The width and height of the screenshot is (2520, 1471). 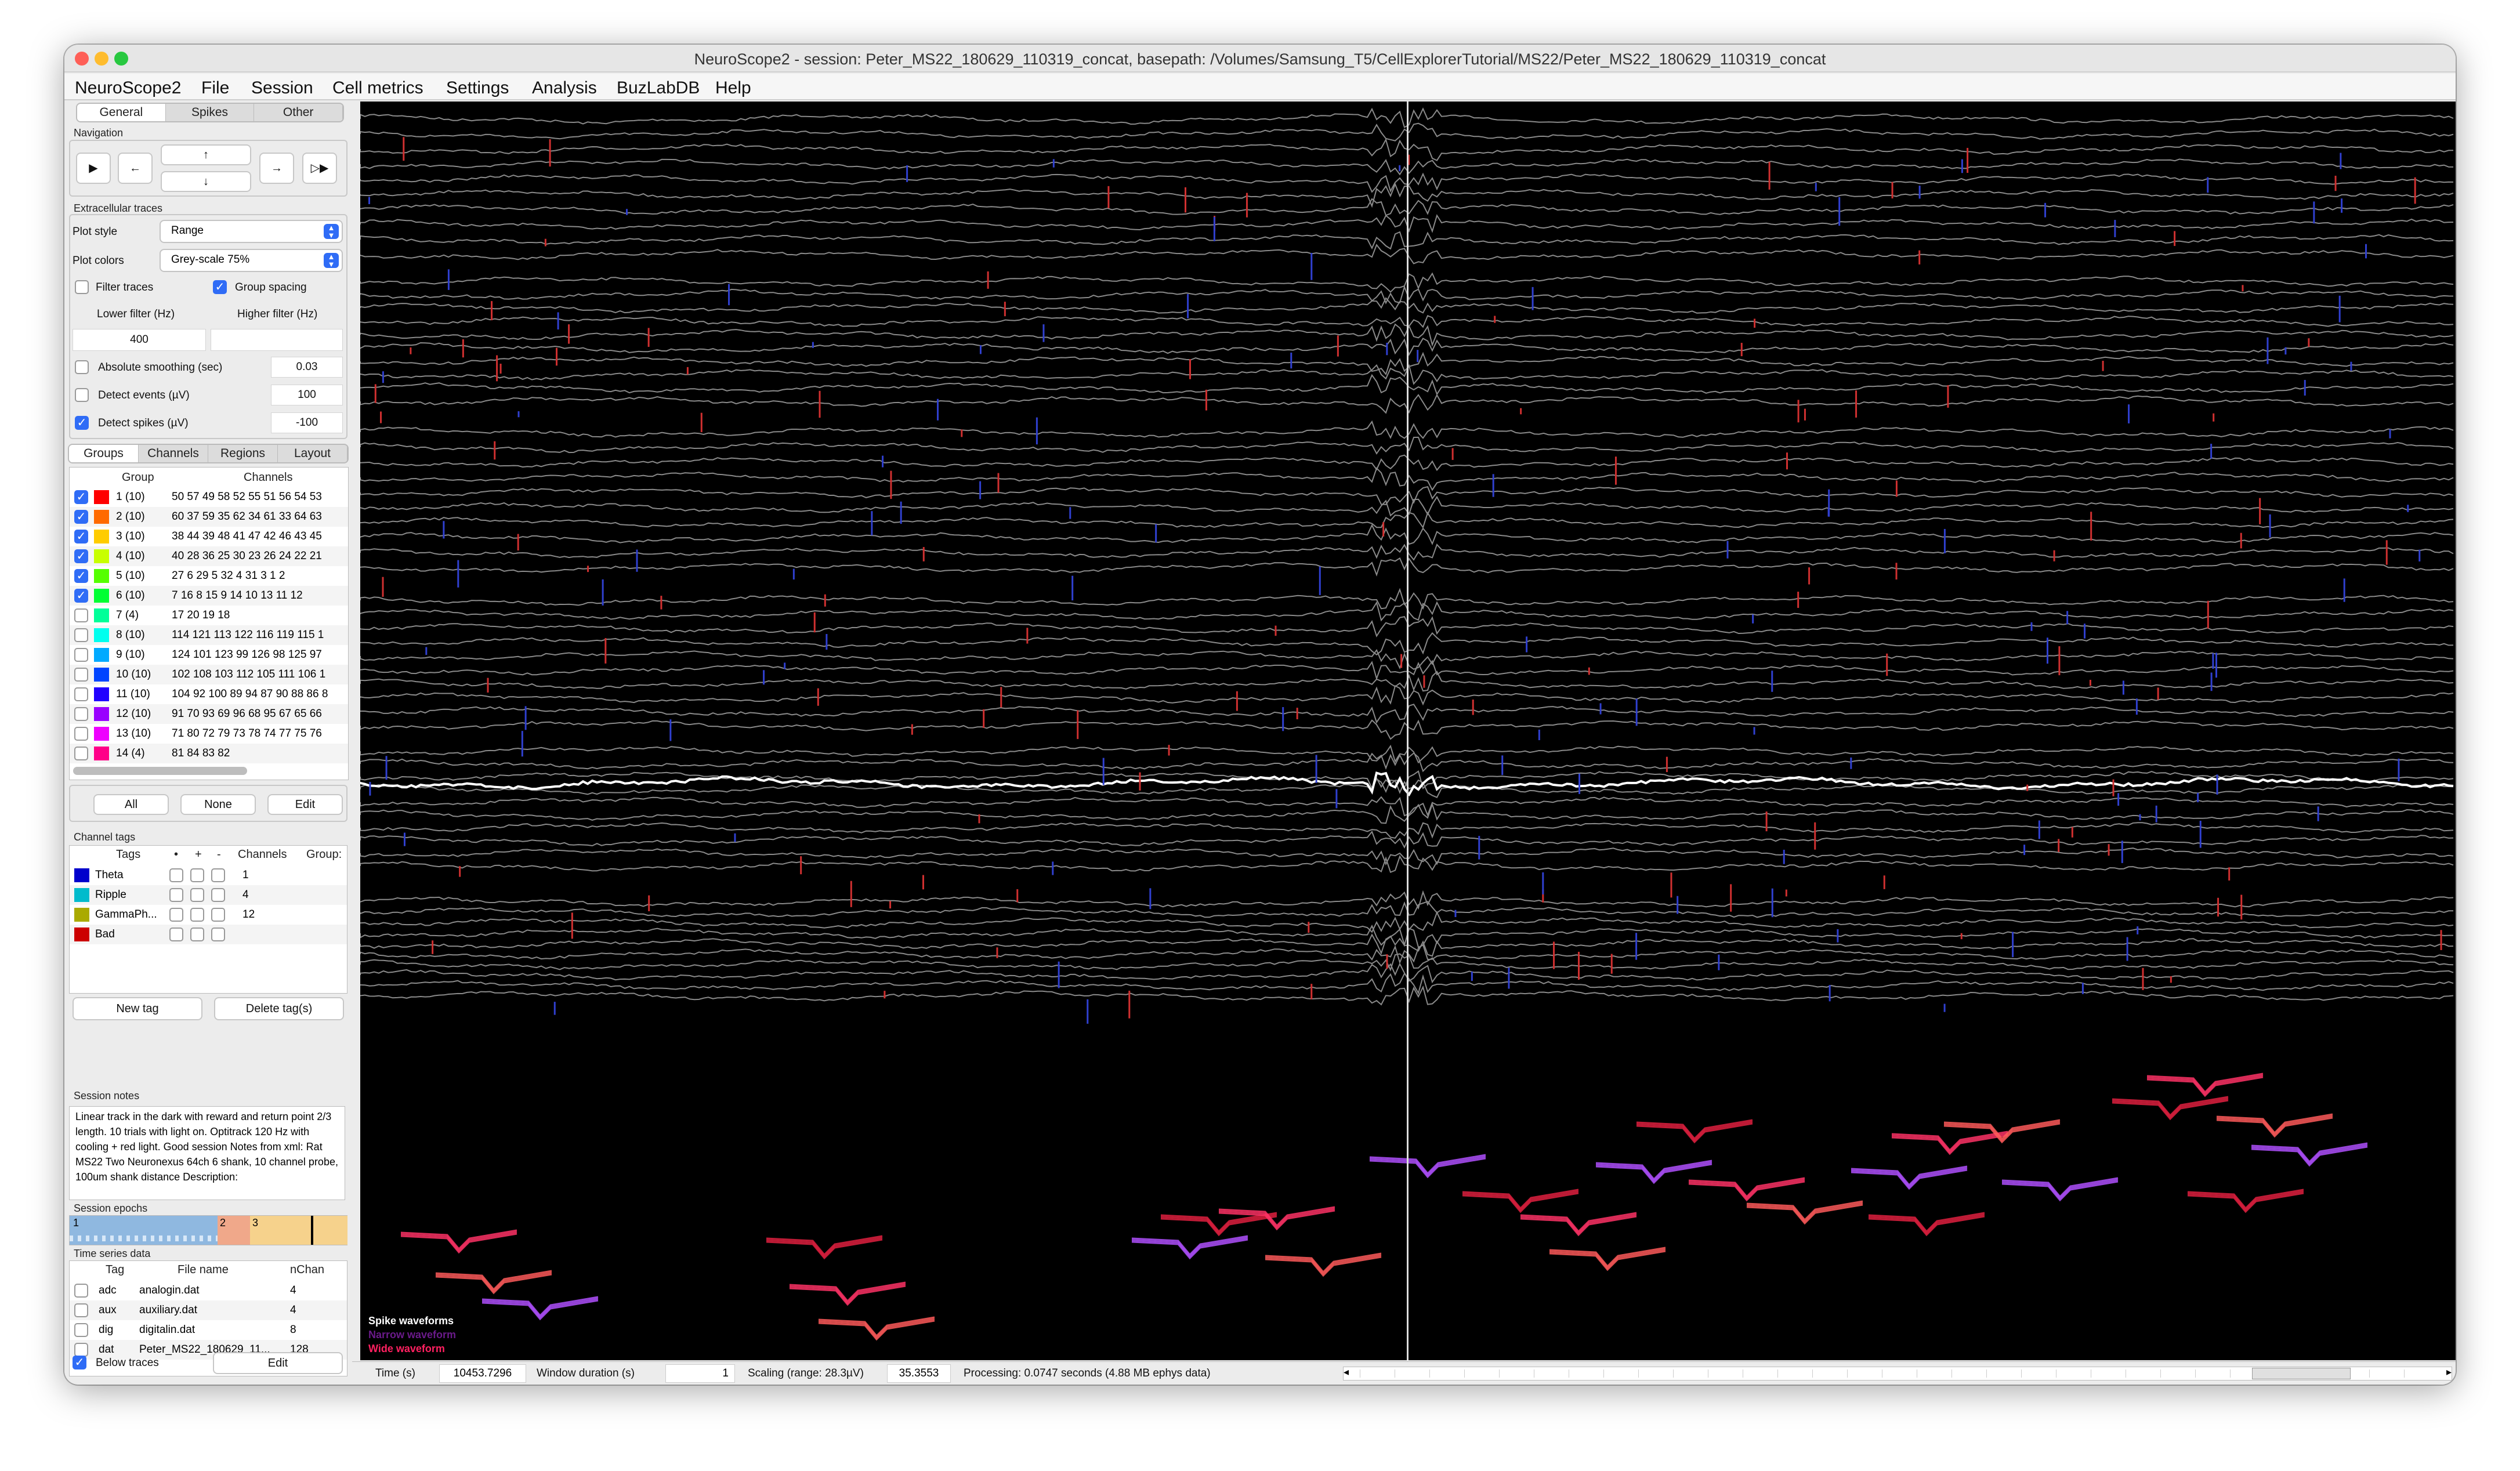 I want to click on group-row: 14 (4) 81 84 83 82, so click(x=209, y=753).